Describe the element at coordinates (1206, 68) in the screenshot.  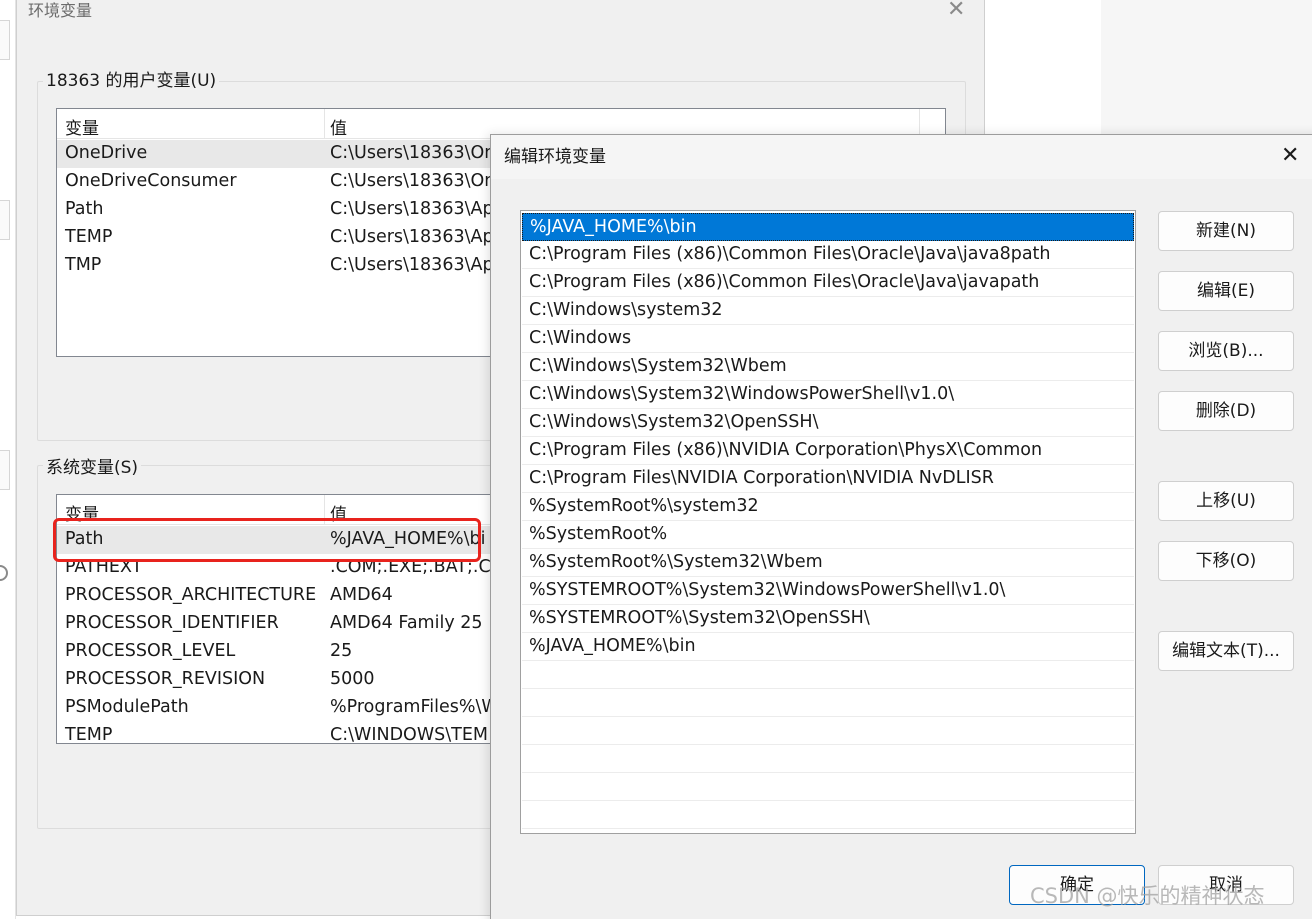
I see `background-panel` at that location.